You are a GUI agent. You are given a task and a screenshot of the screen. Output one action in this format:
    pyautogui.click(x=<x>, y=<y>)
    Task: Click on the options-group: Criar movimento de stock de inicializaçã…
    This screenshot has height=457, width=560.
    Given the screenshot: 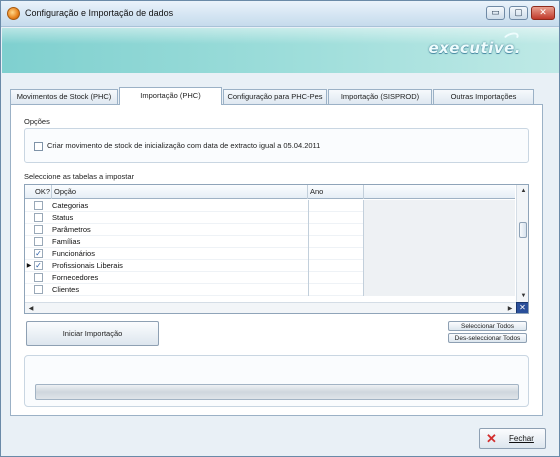 What is the action you would take?
    pyautogui.click(x=276, y=145)
    